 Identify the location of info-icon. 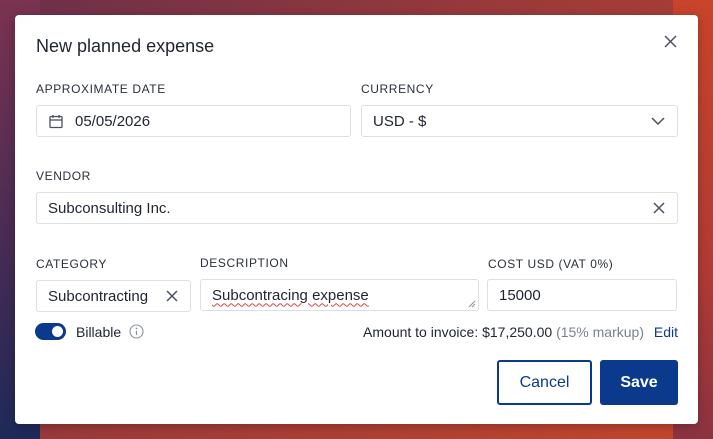
(136, 331).